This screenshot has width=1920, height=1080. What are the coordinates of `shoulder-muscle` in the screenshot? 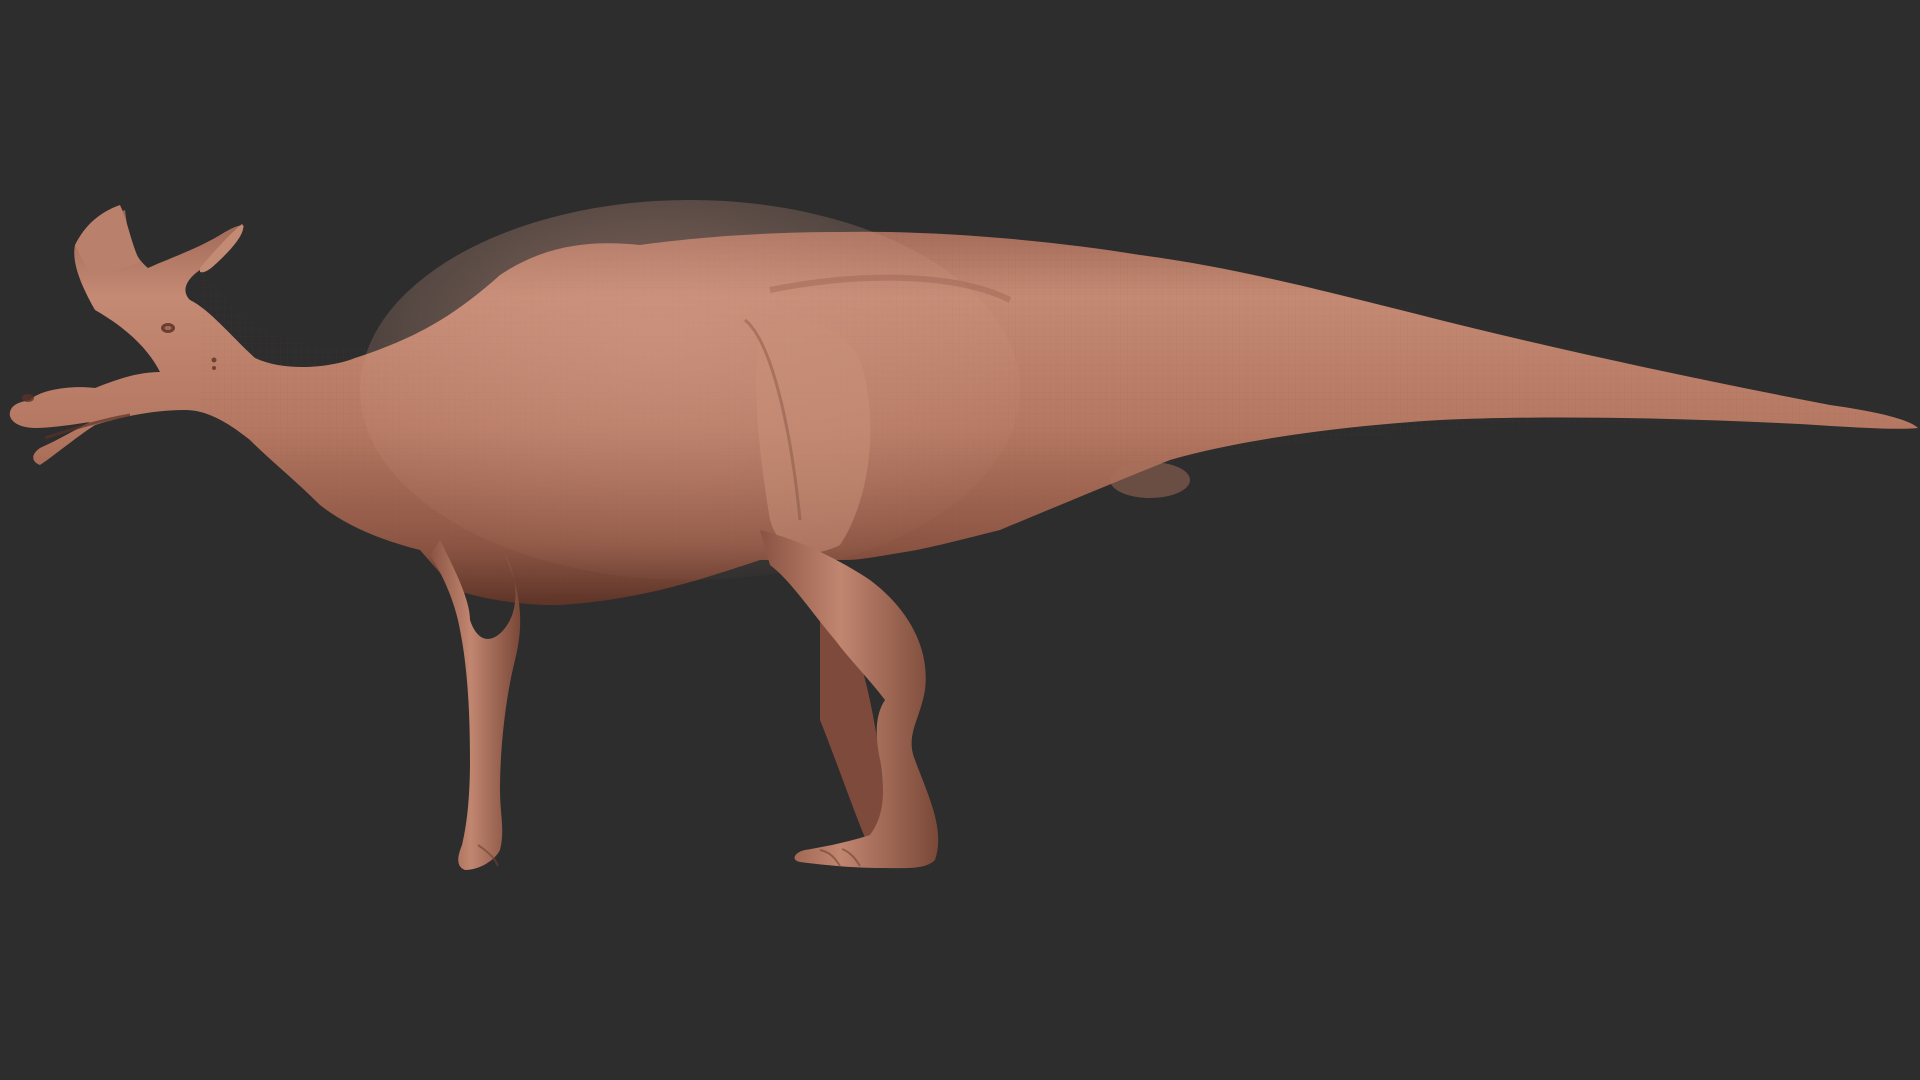 It's located at (813, 436).